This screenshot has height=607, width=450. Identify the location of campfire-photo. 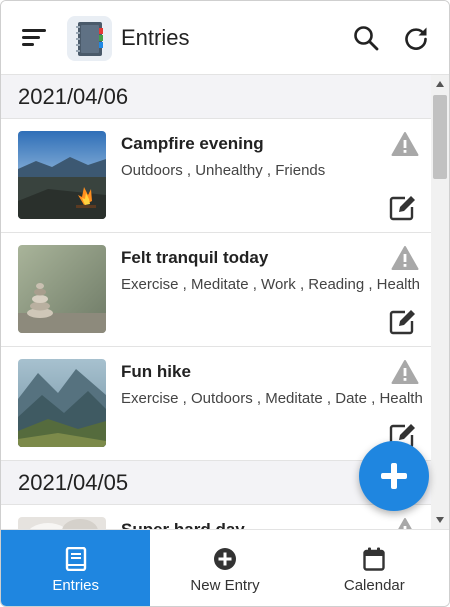
(62, 175).